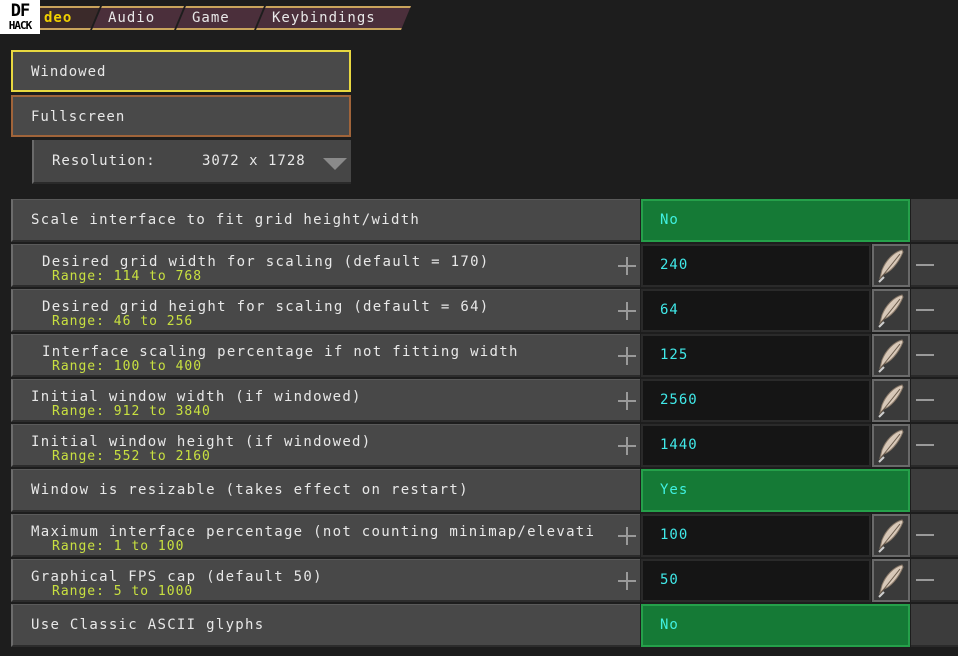  I want to click on setting-range: Range: 100 to 400, so click(127, 366).